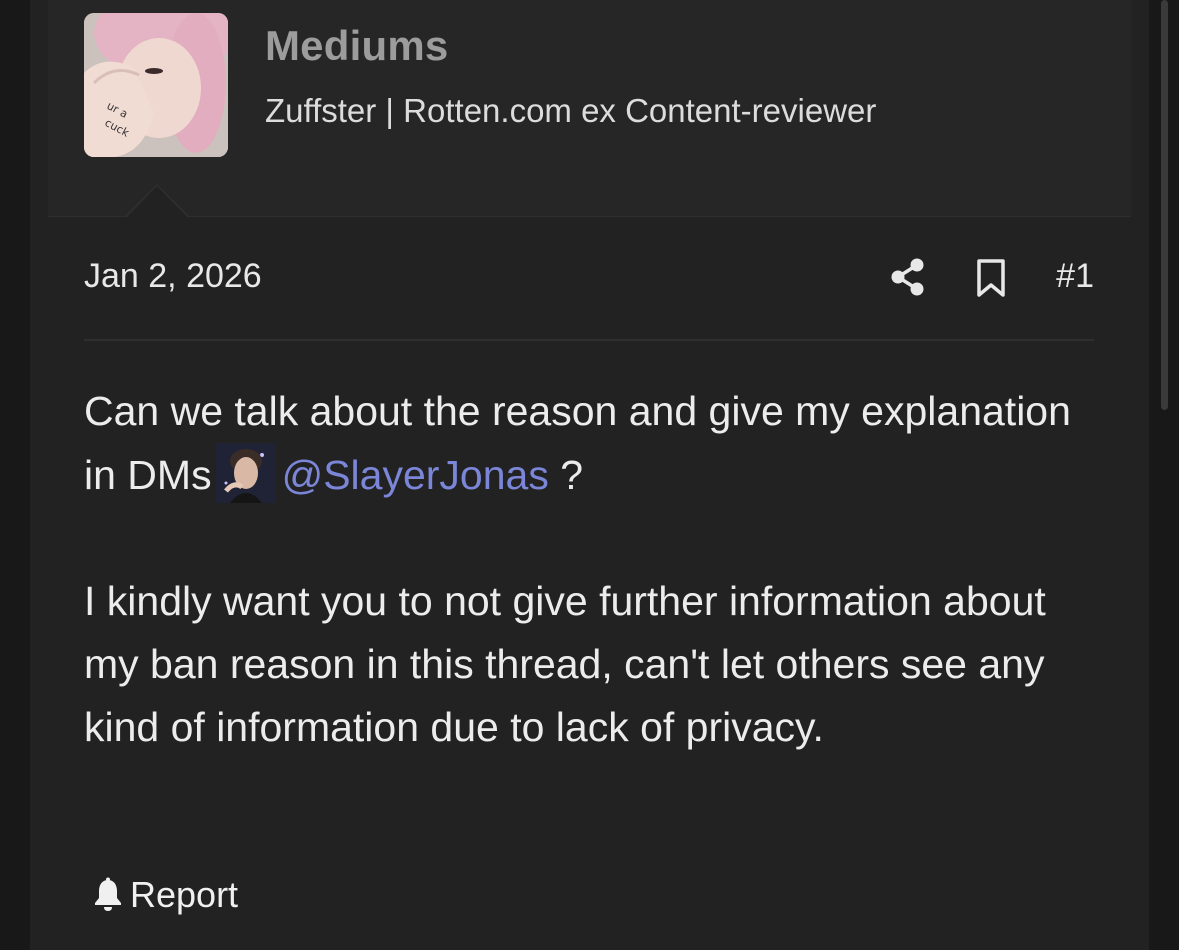 This screenshot has height=950, width=1179. I want to click on author-avatar-image: ur a cuck, so click(156, 85).